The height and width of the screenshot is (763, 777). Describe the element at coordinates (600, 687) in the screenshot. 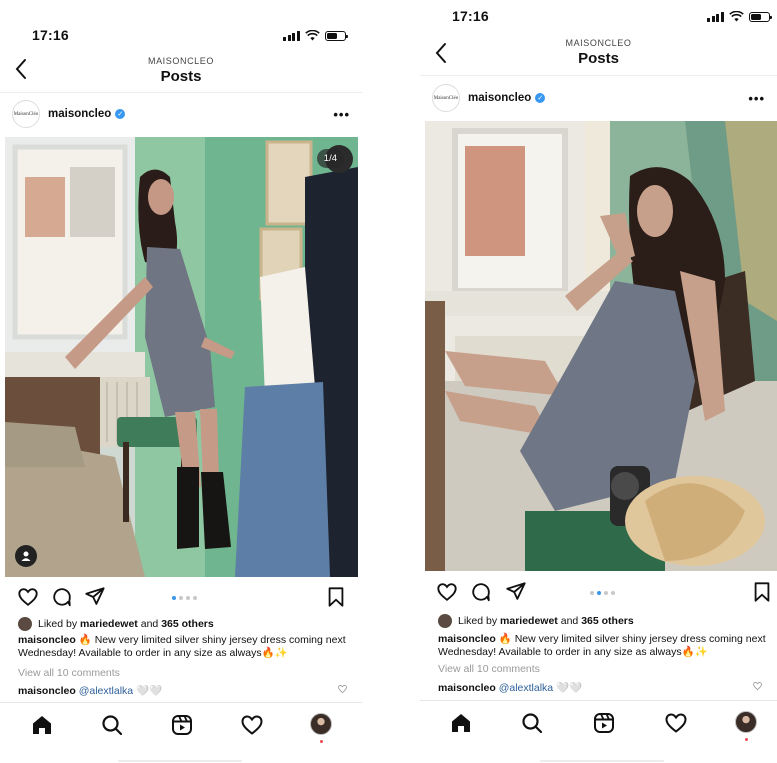

I see `comment-preview: maisoncleo @alextlalka 🤍🤍` at that location.